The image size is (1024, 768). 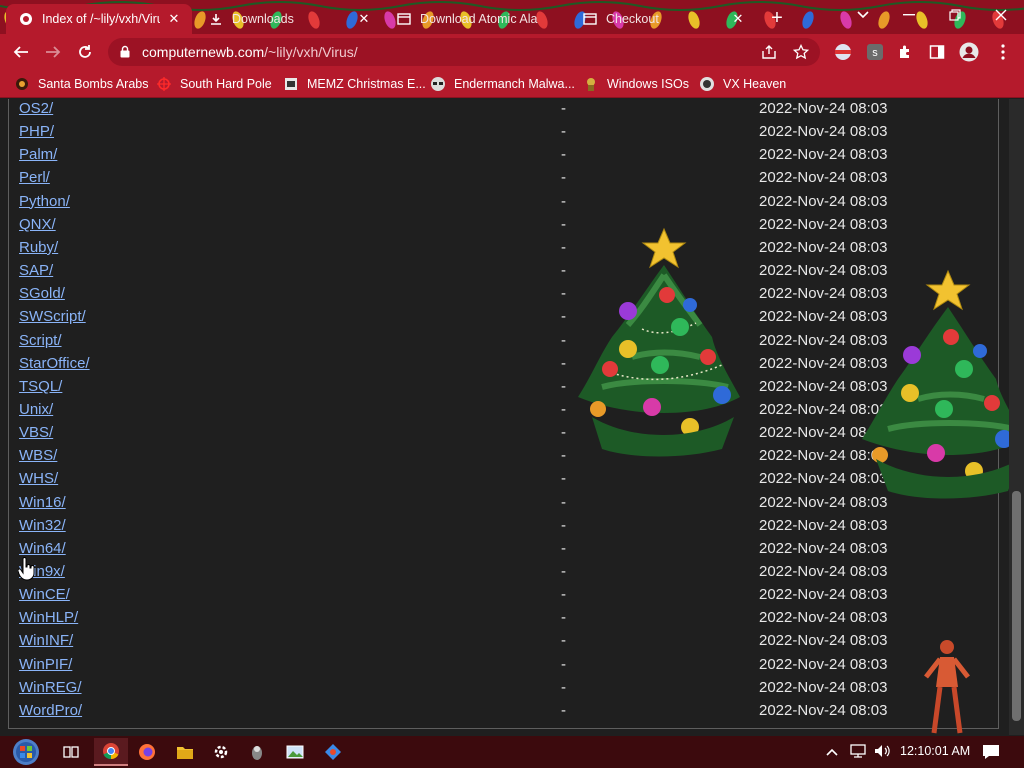 I want to click on extension-s-icon: s, so click(x=875, y=52).